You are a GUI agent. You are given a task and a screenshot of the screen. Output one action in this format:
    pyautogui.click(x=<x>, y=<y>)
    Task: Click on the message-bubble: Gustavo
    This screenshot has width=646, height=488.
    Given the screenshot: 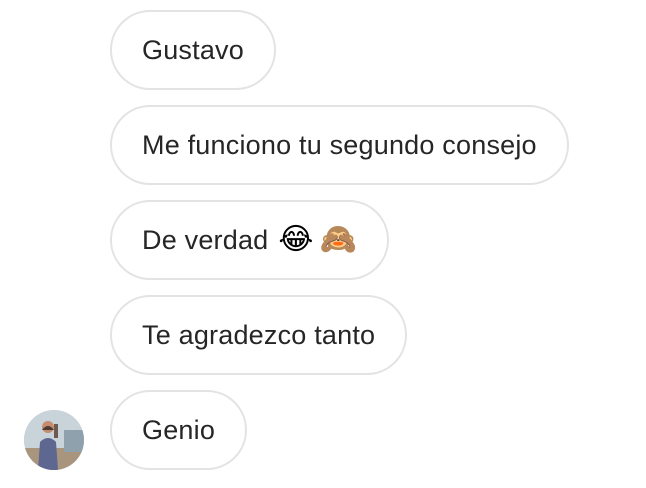 What is the action you would take?
    pyautogui.click(x=193, y=50)
    